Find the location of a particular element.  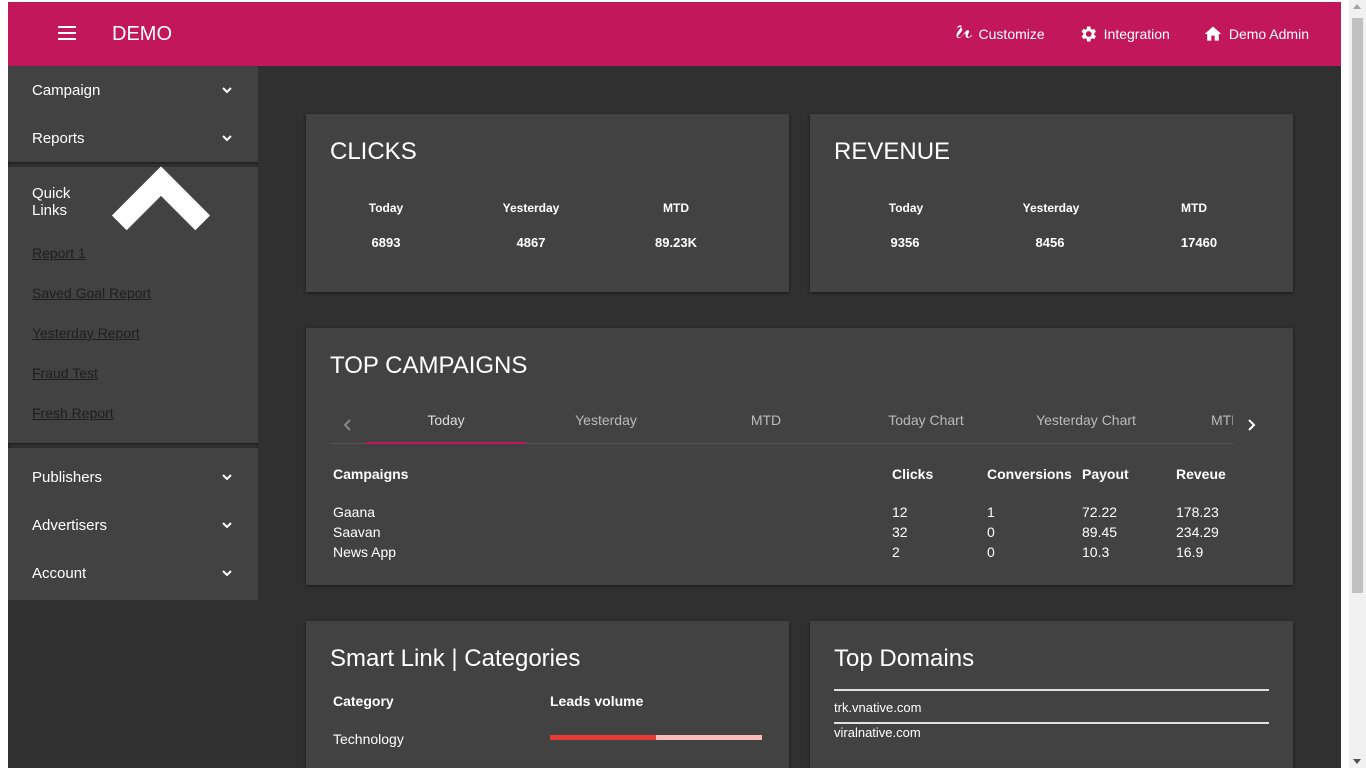

tab-today: Today is located at coordinates (446, 425).